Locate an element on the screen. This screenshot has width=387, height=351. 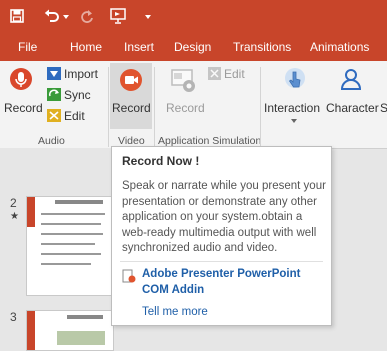
addin-icon is located at coordinates (129, 276).